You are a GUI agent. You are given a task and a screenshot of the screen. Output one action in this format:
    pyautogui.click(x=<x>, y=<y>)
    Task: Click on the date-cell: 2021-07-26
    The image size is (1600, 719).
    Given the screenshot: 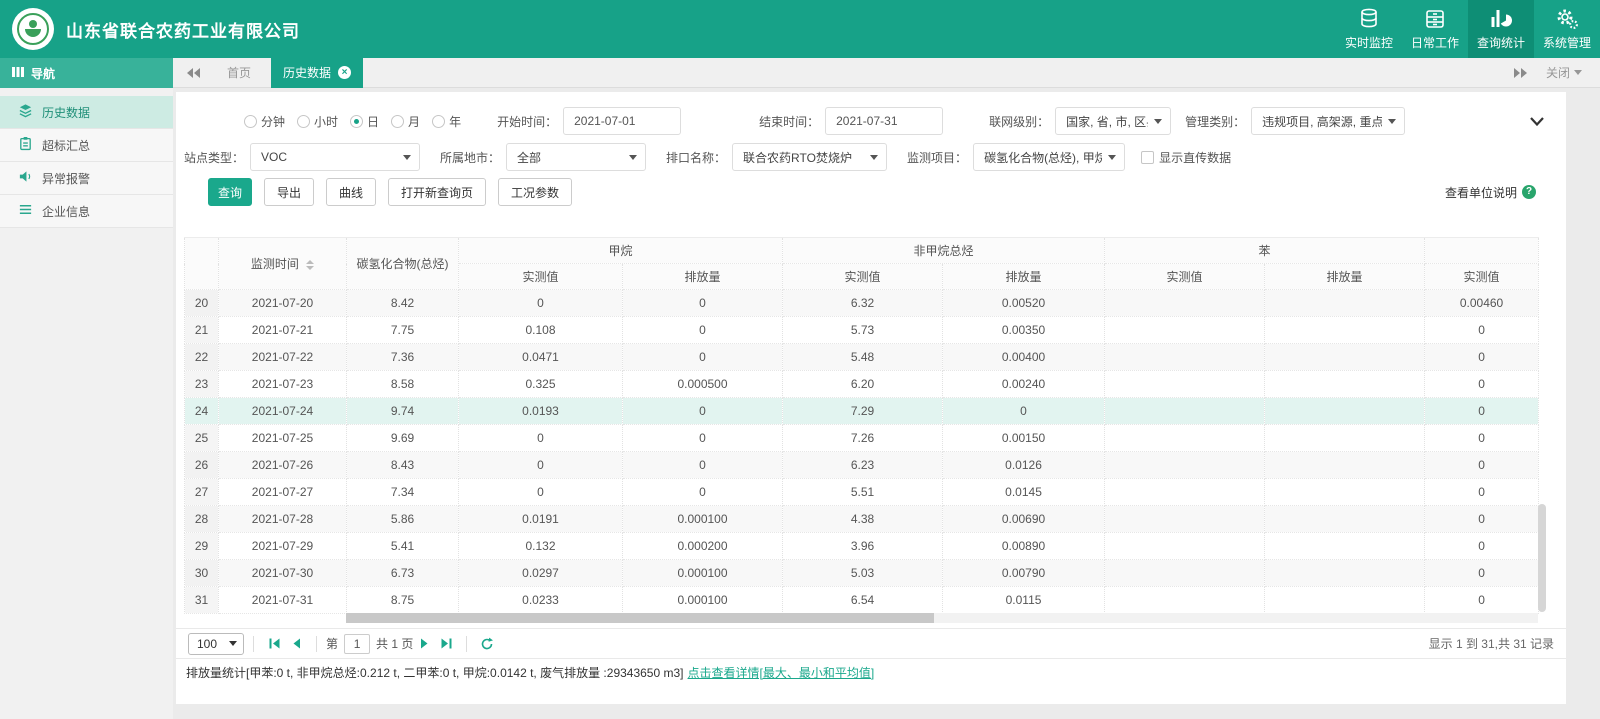 What is the action you would take?
    pyautogui.click(x=282, y=465)
    